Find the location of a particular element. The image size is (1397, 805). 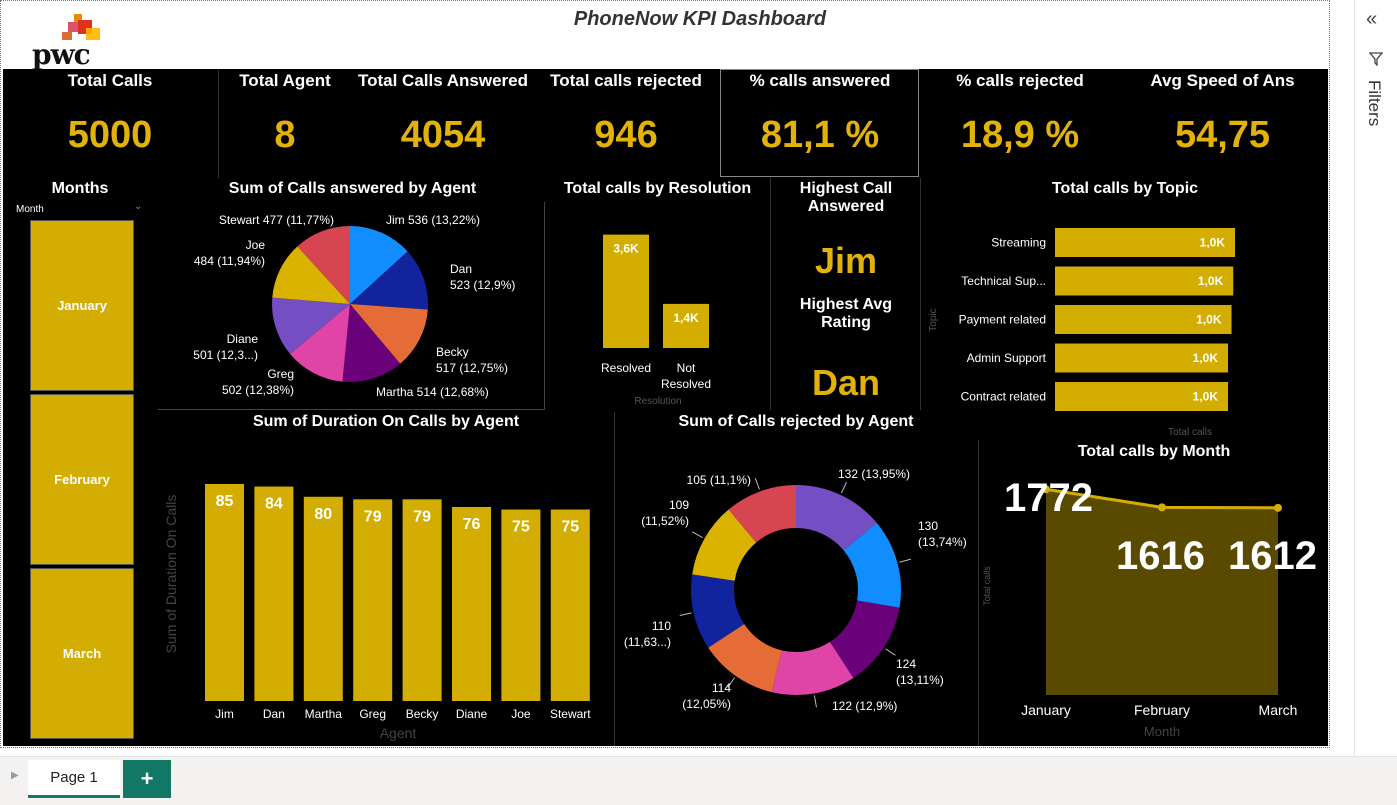

kpi-calls-rejected-label: Total calls rejected is located at coordinates (626, 80).